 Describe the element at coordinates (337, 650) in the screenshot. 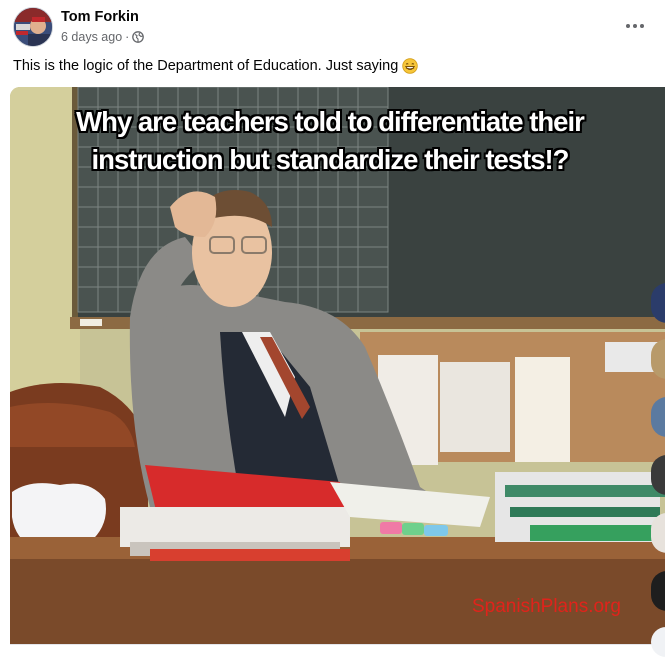

I see `post-footer-divider` at that location.